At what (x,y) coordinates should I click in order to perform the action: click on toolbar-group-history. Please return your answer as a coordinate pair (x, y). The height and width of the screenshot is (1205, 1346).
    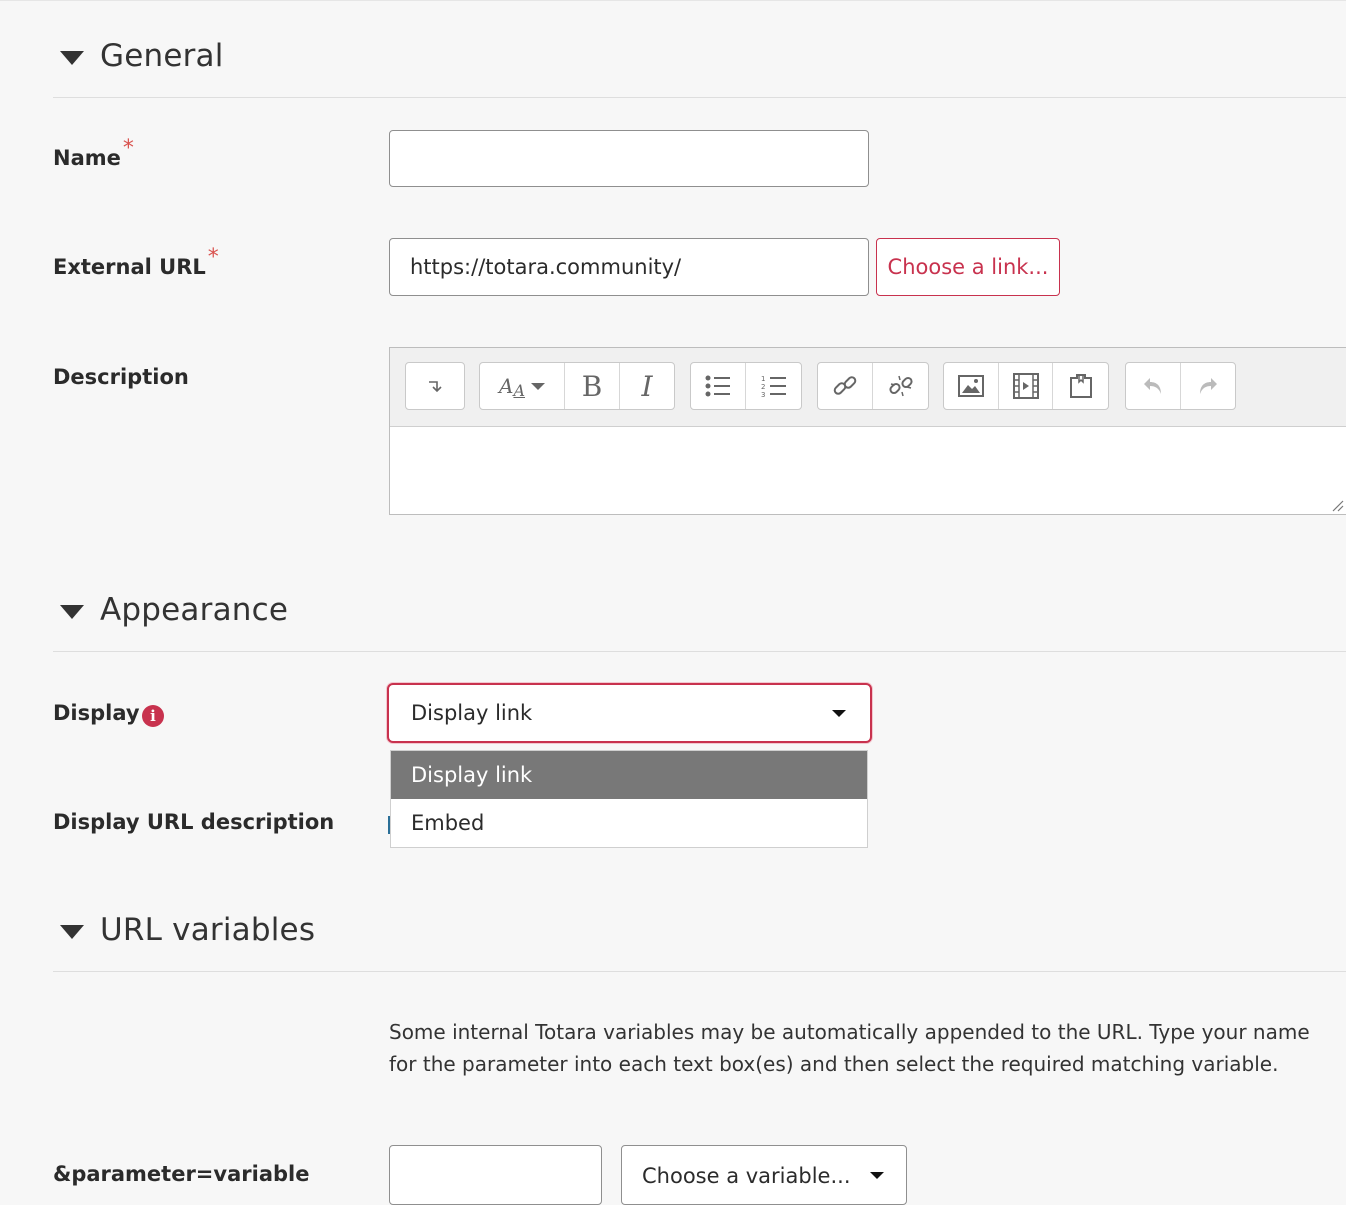
    Looking at the image, I should click on (1180, 386).